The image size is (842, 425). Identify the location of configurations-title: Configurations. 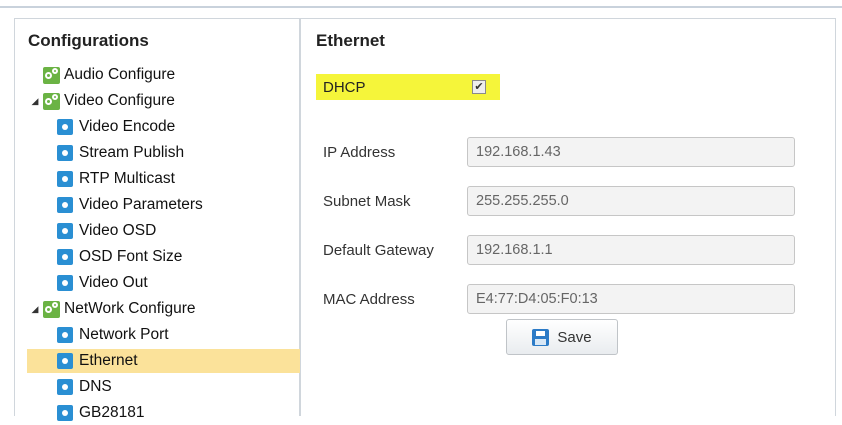
(88, 40).